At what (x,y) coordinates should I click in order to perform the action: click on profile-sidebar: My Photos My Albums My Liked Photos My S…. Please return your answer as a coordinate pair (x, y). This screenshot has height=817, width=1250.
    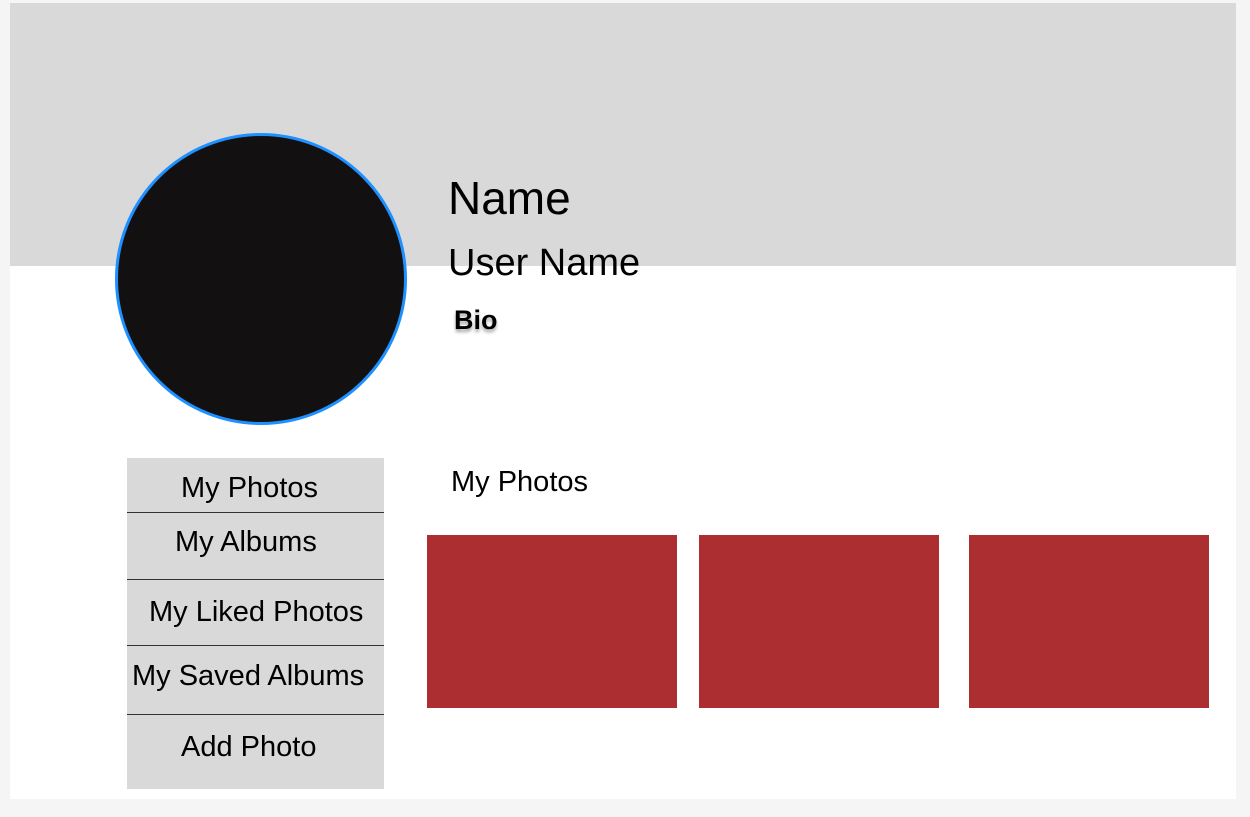
    Looking at the image, I should click on (255, 623).